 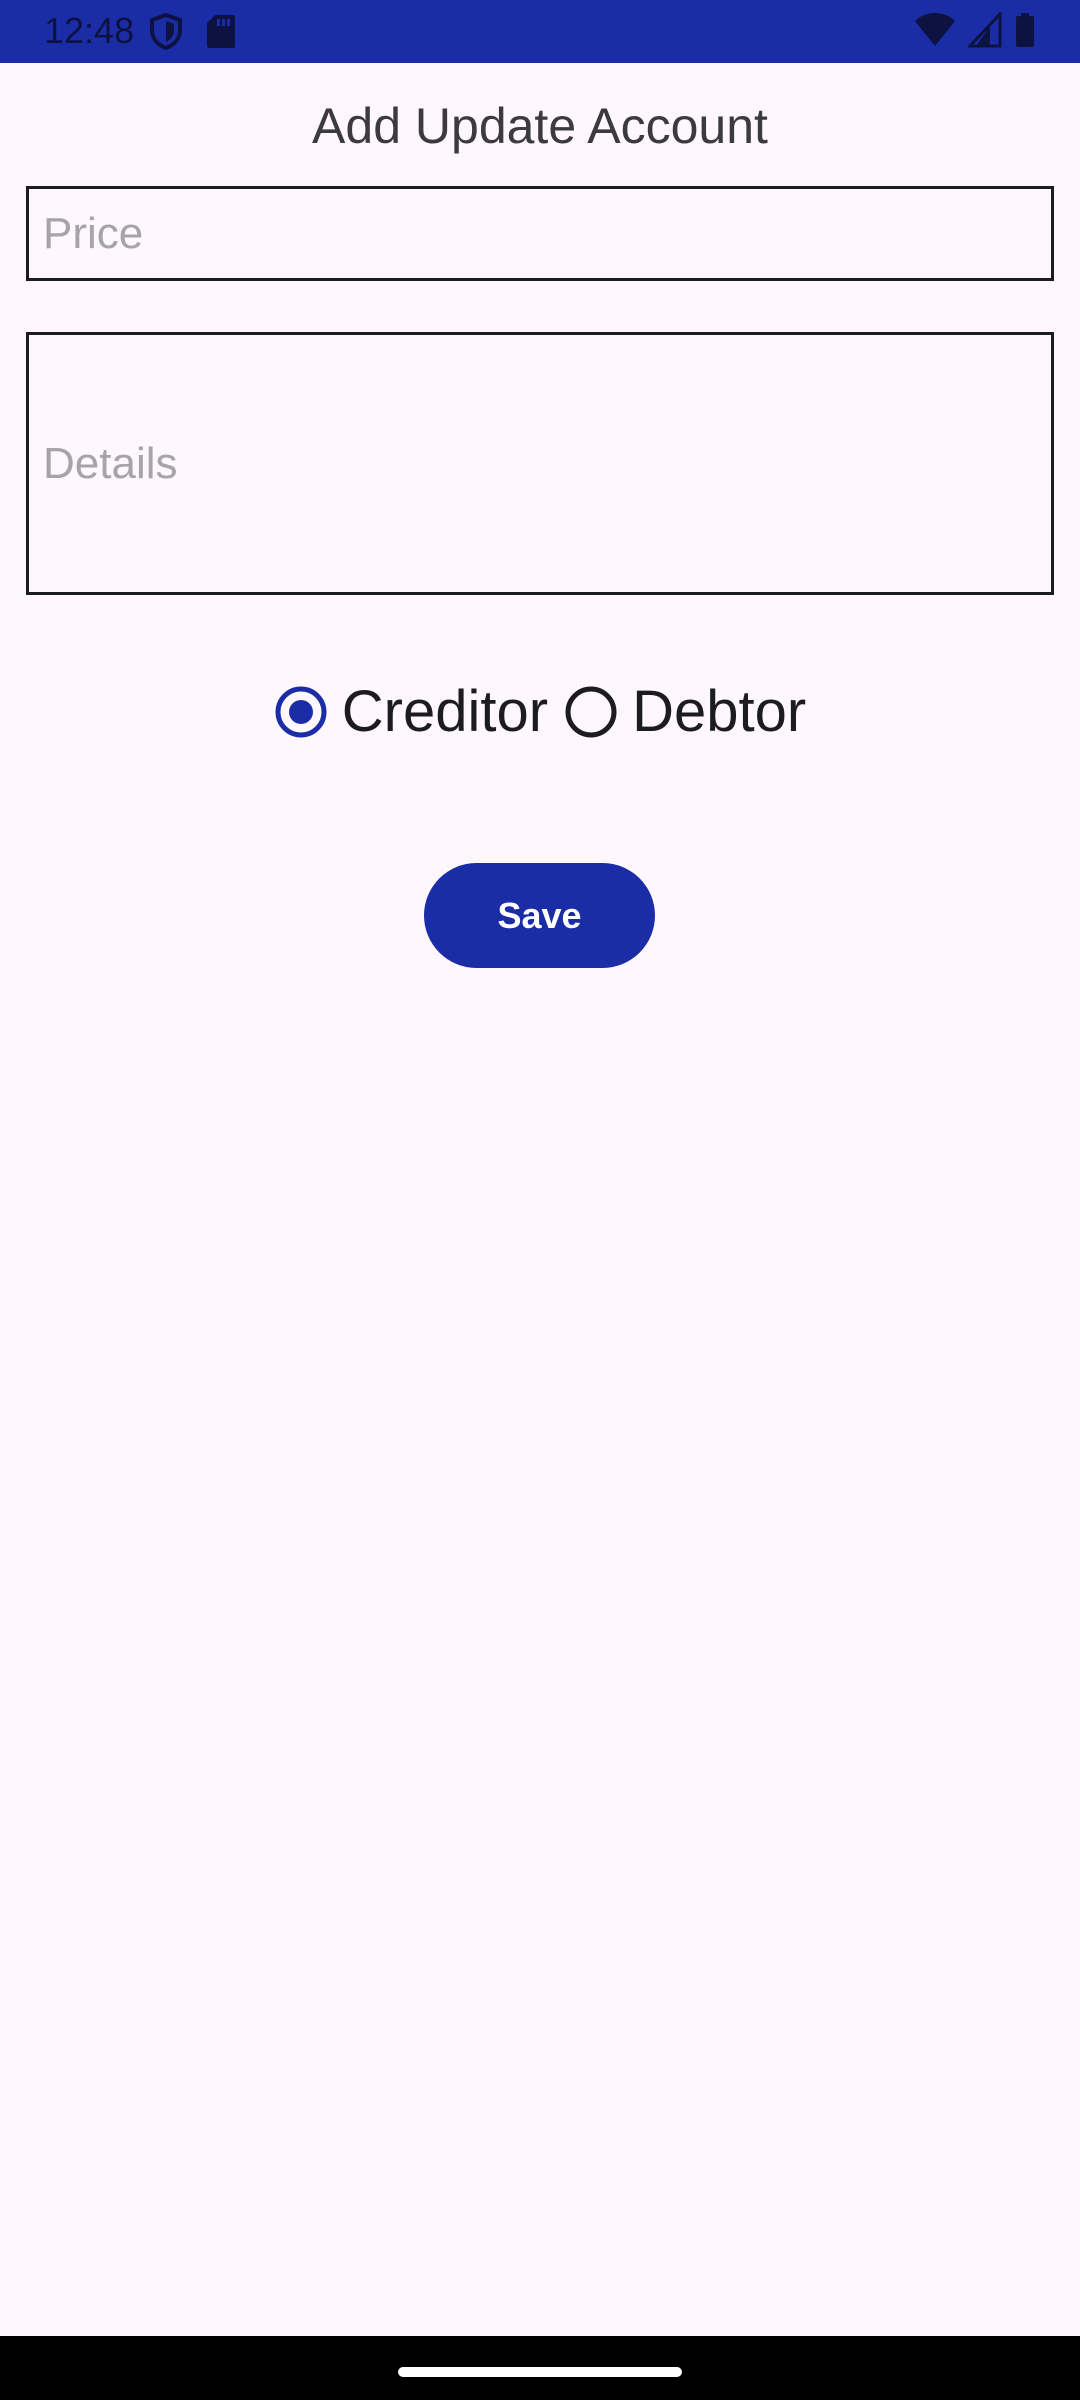 I want to click on status-right-icons, so click(x=975, y=31).